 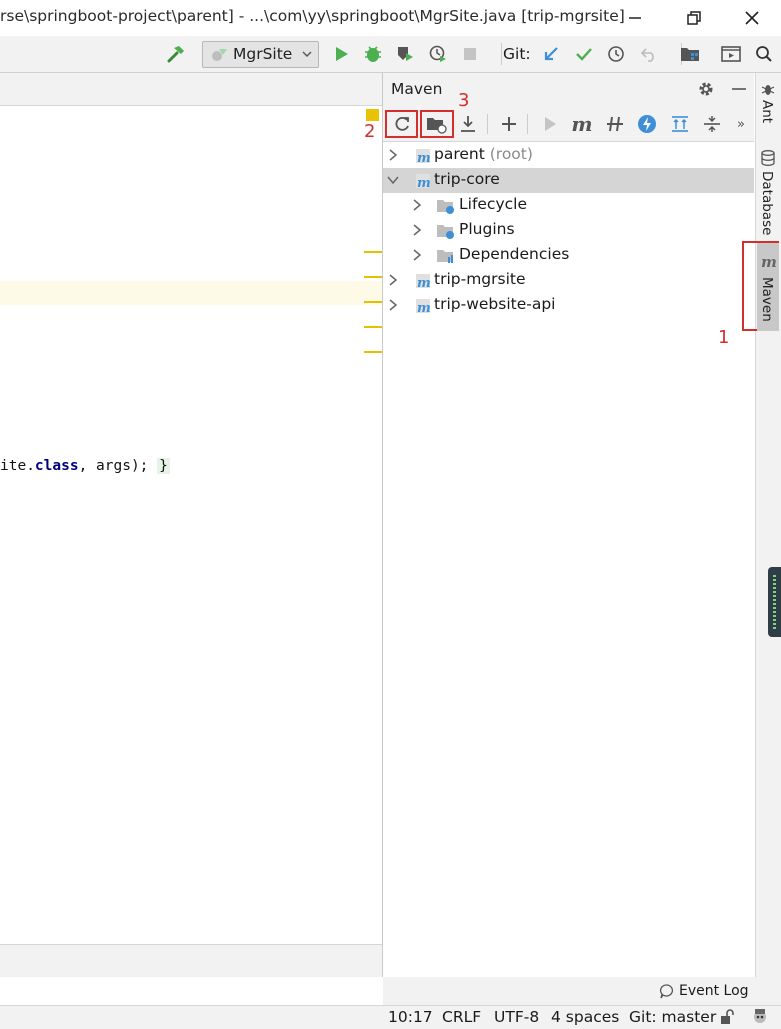 What do you see at coordinates (56, 466) in the screenshot?
I see `code-keyword: class` at bounding box center [56, 466].